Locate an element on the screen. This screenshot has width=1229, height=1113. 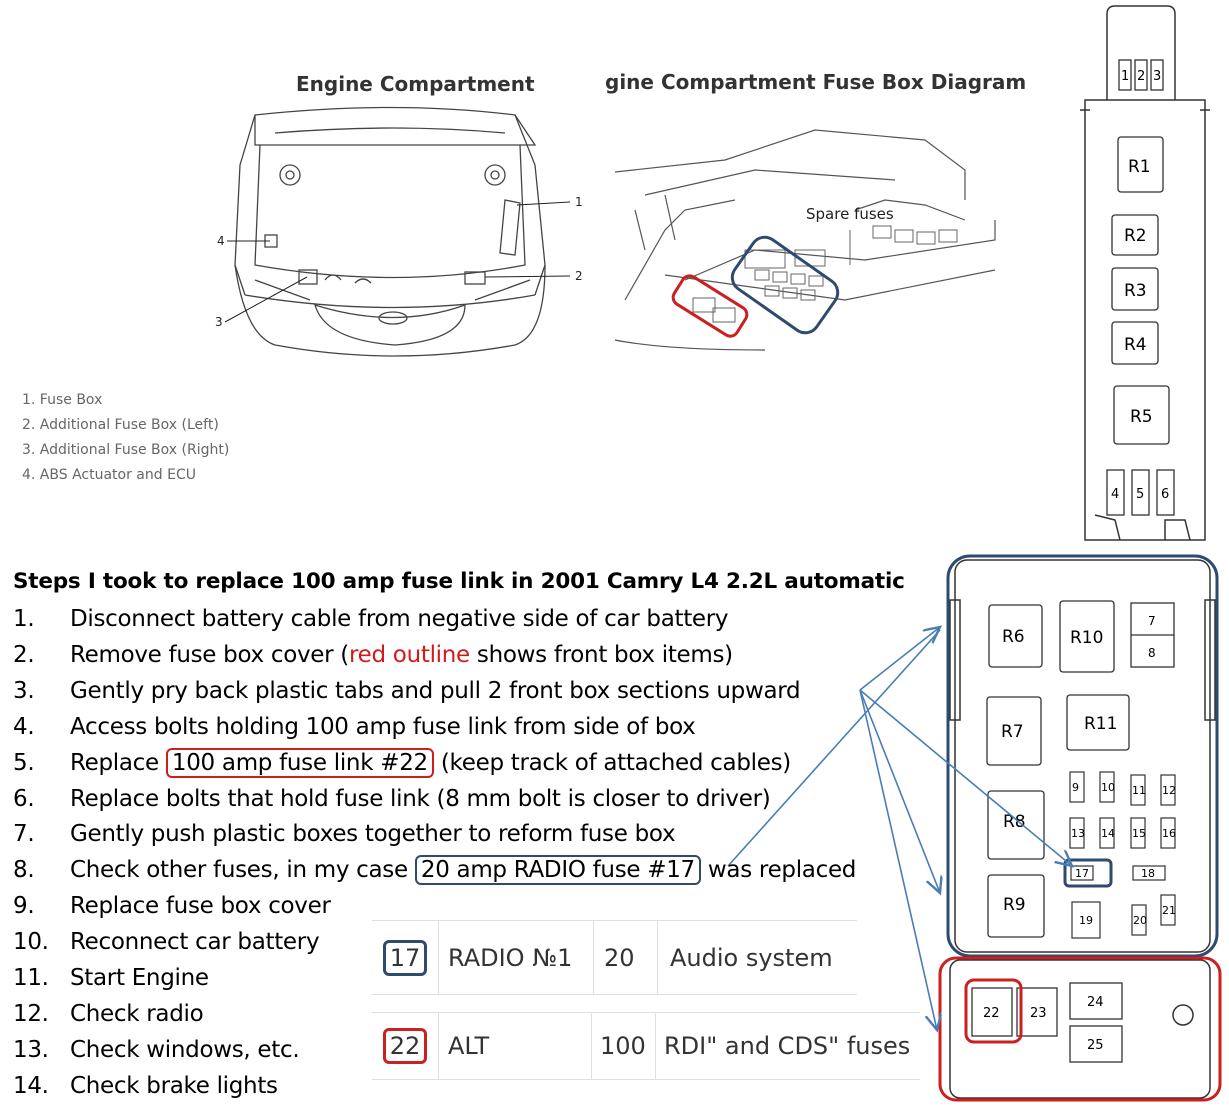
fuse-description: Audio system is located at coordinates (751, 957).